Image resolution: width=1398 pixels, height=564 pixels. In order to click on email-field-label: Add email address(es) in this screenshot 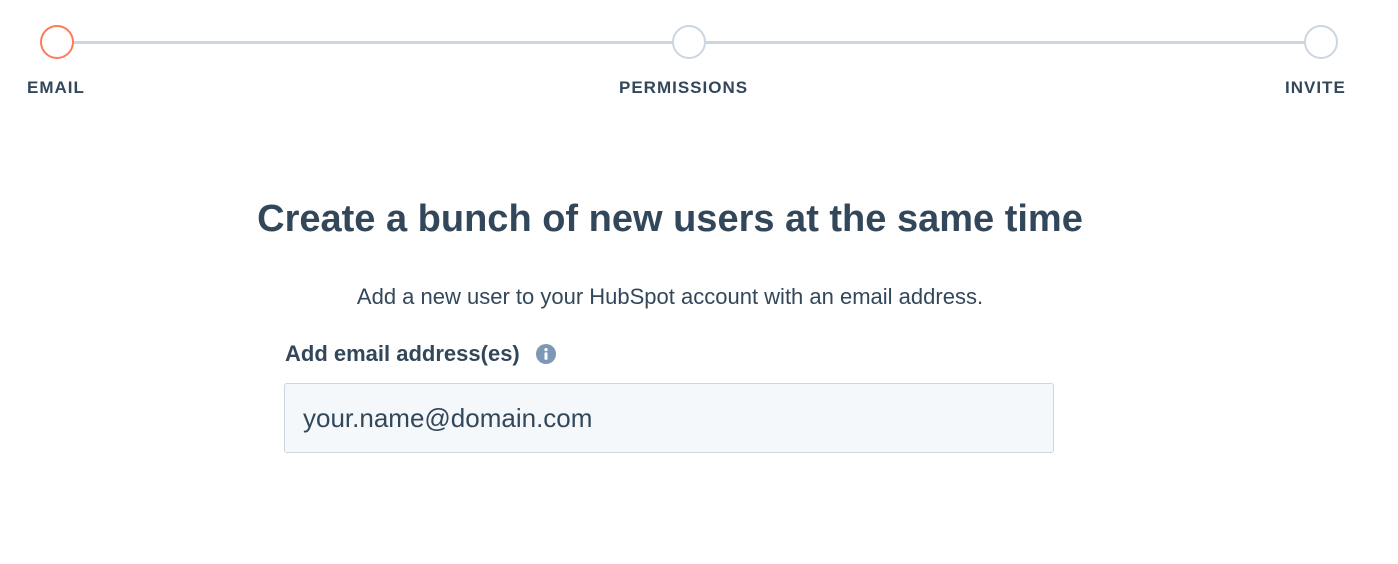, I will do `click(402, 353)`.